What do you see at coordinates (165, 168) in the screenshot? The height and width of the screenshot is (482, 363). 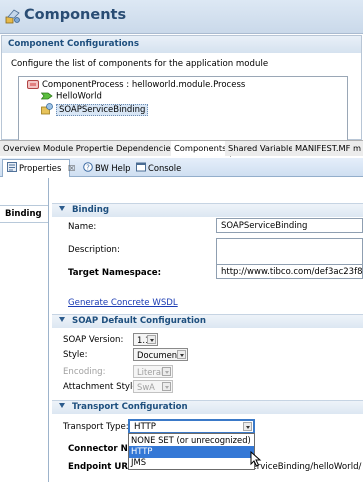 I see `tab-label: Console` at bounding box center [165, 168].